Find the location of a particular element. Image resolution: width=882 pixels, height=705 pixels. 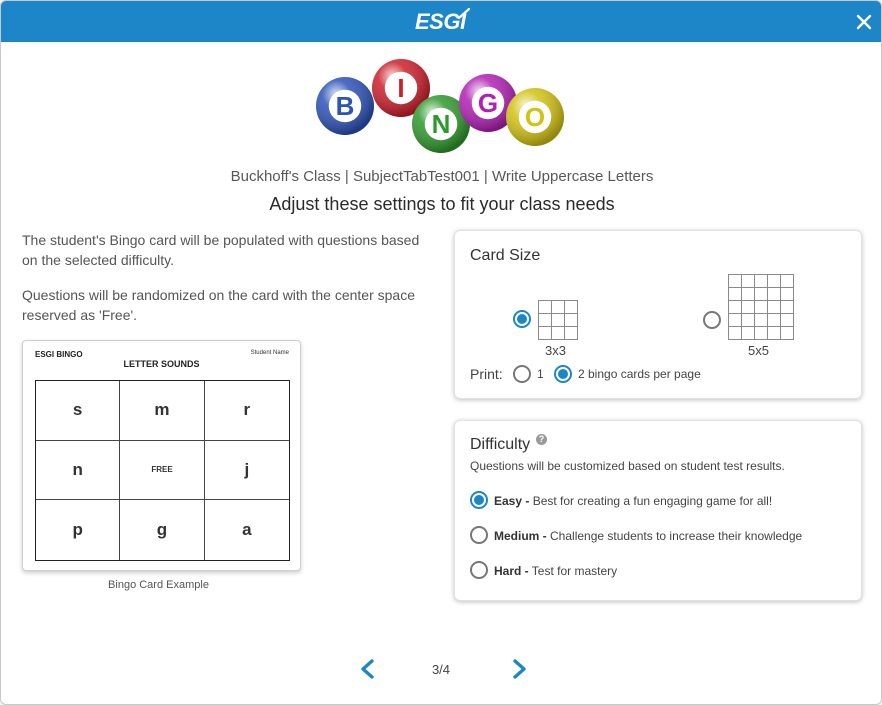

bingo-letter: B is located at coordinates (345, 106).